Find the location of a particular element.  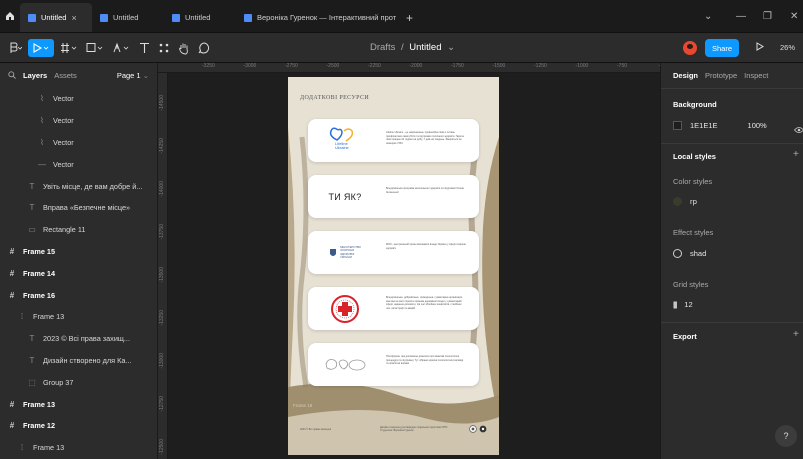

share-button: Share is located at coordinates (722, 48).